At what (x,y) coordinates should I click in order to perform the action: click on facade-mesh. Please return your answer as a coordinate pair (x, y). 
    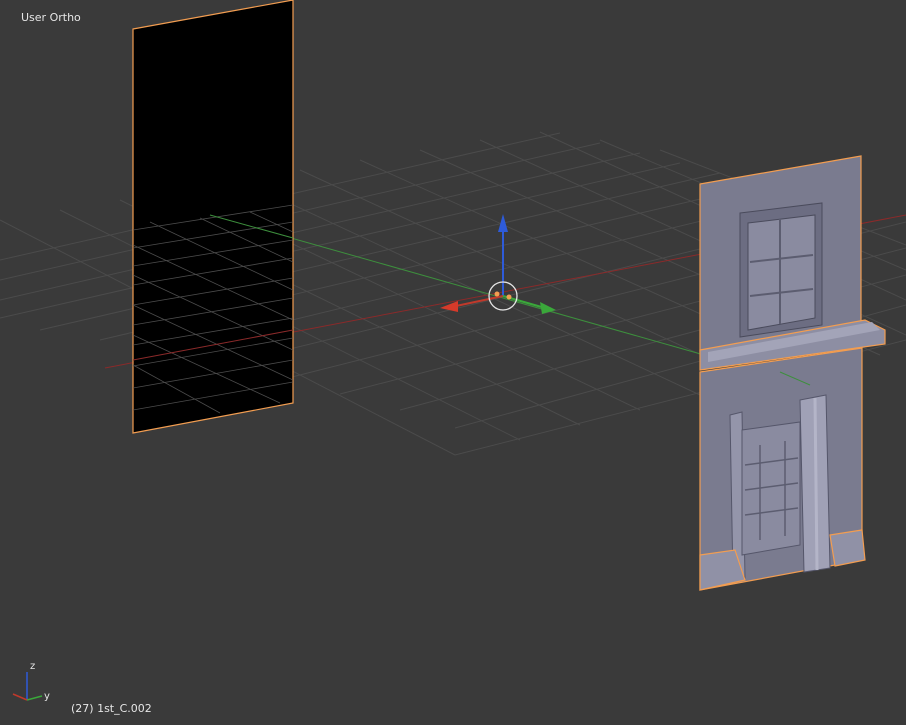
    Looking at the image, I should click on (792, 373).